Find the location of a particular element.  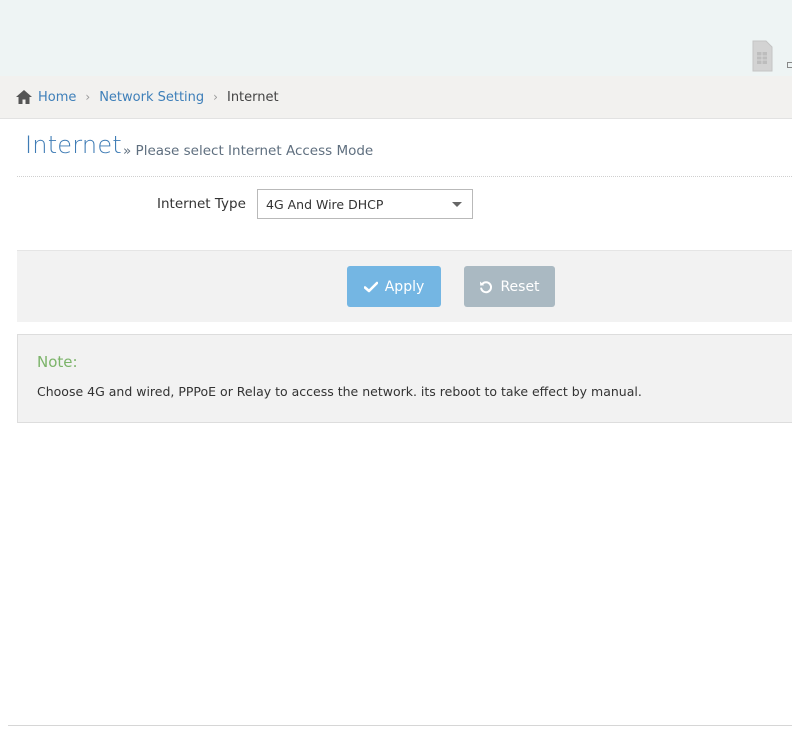

bottom-divider is located at coordinates (400, 725).